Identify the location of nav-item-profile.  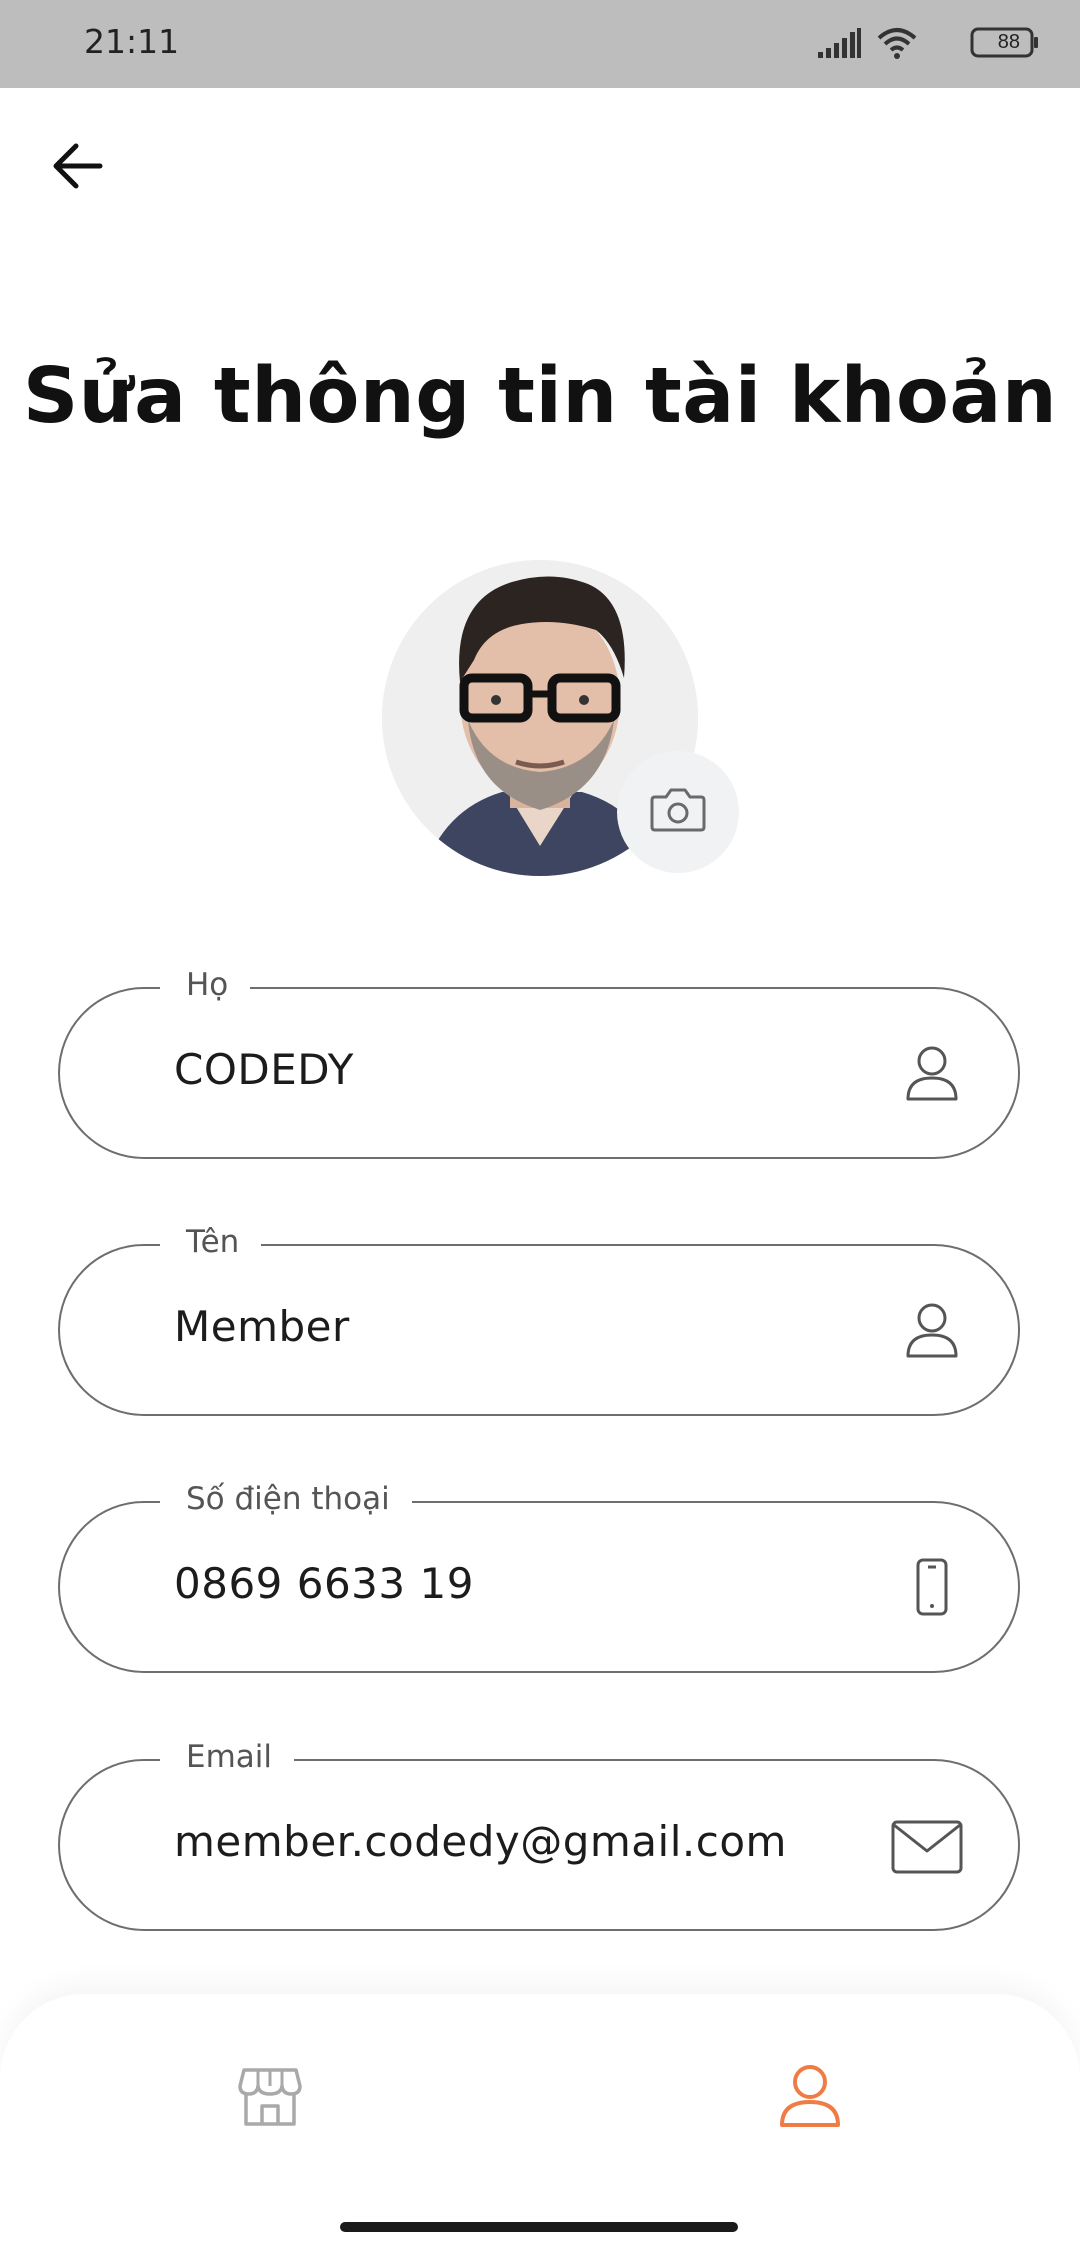
(810, 2098).